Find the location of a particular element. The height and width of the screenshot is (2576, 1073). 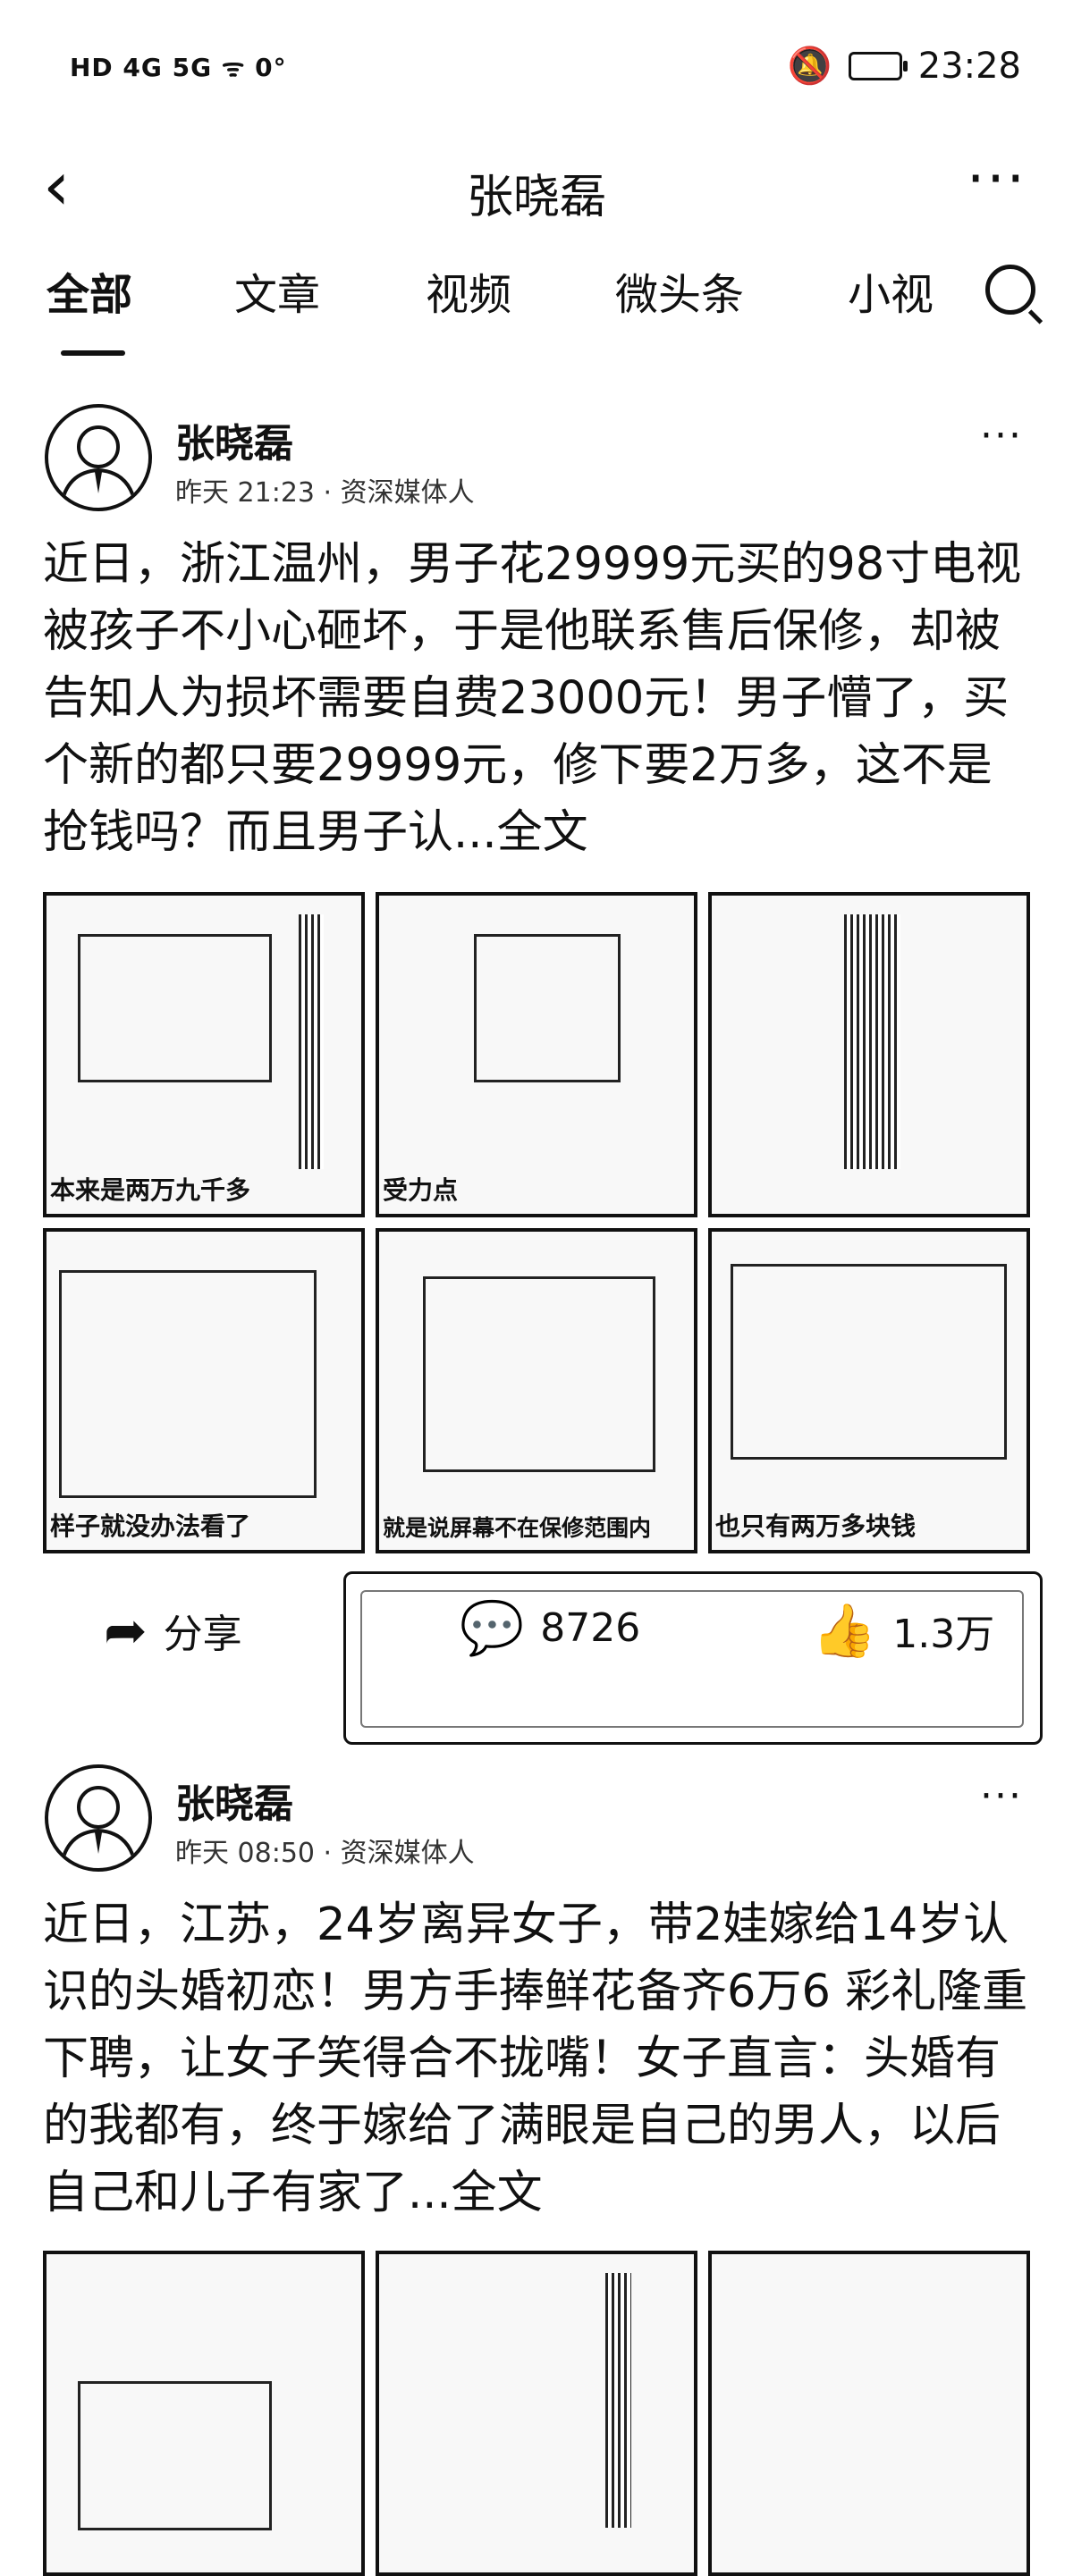

like-button: 👍 1.3万 is located at coordinates (903, 1631).